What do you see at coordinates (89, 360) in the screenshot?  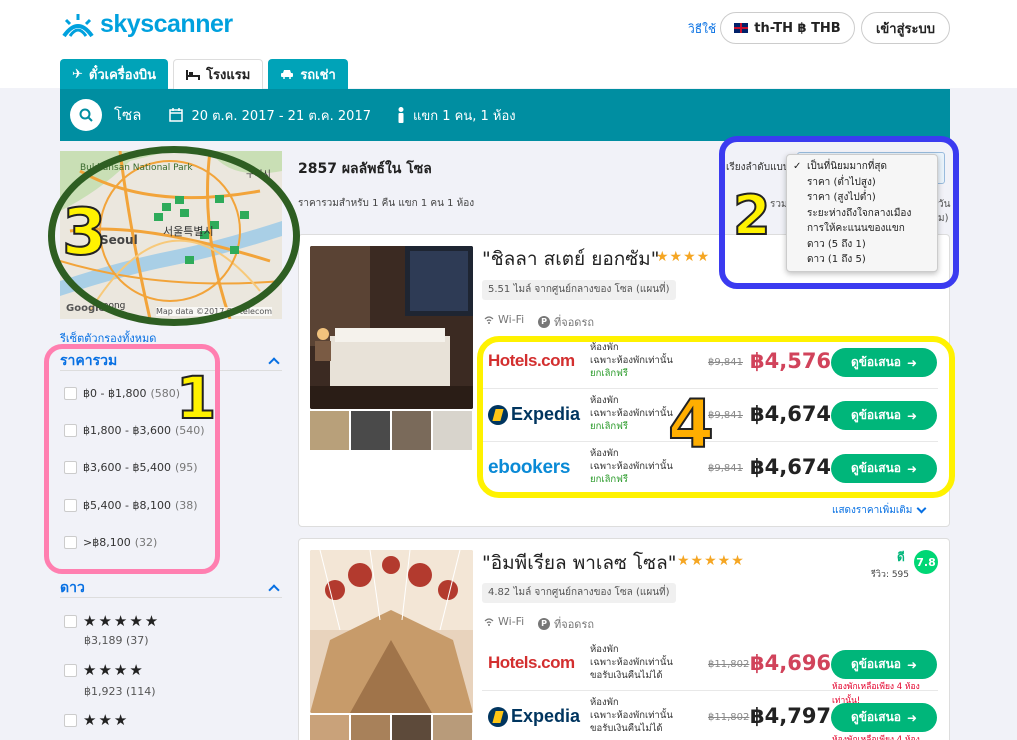 I see `price-filter-title: ราคารวม` at bounding box center [89, 360].